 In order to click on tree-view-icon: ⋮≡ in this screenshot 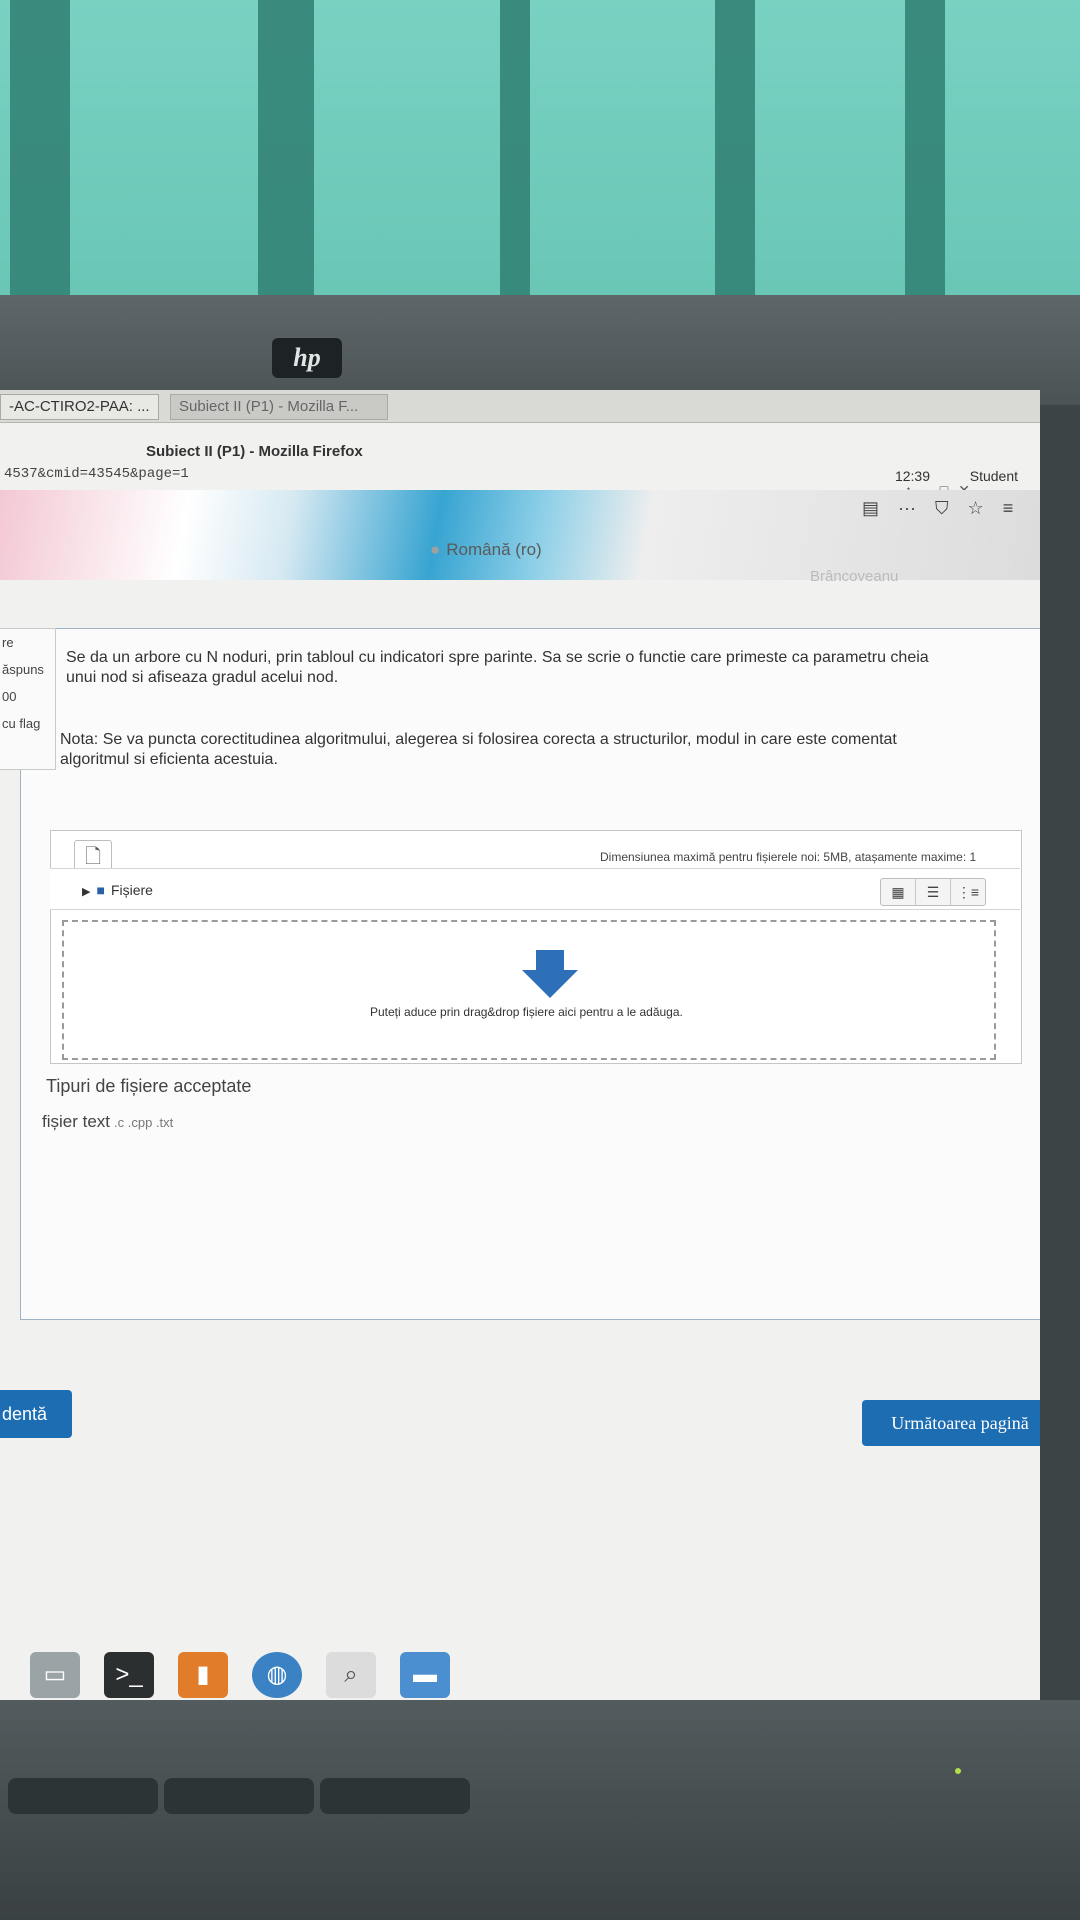, I will do `click(968, 892)`.